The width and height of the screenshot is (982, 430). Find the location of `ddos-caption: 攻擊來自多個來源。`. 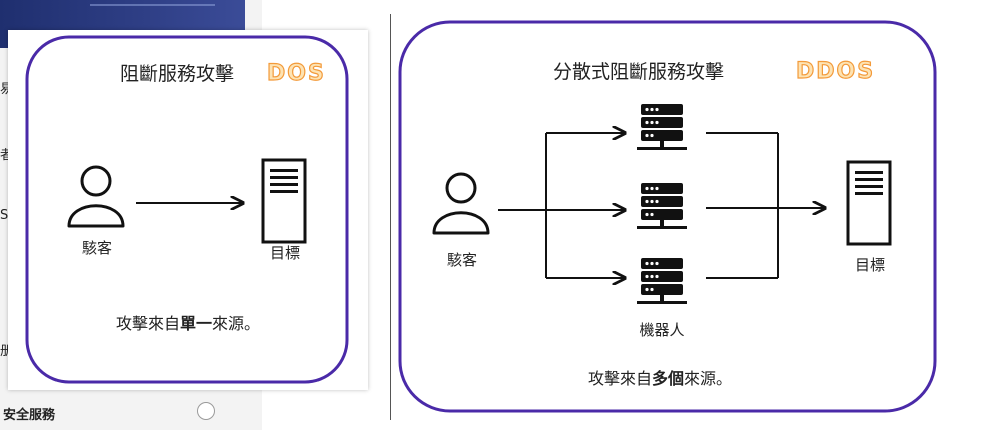

ddos-caption: 攻擊來自多個來源。 is located at coordinates (660, 378).